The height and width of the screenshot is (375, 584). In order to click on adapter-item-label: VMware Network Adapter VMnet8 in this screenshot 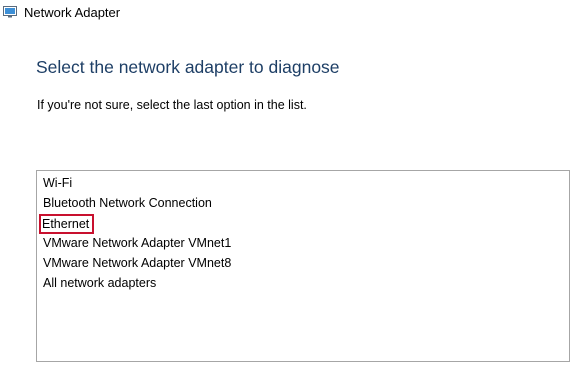, I will do `click(137, 263)`.